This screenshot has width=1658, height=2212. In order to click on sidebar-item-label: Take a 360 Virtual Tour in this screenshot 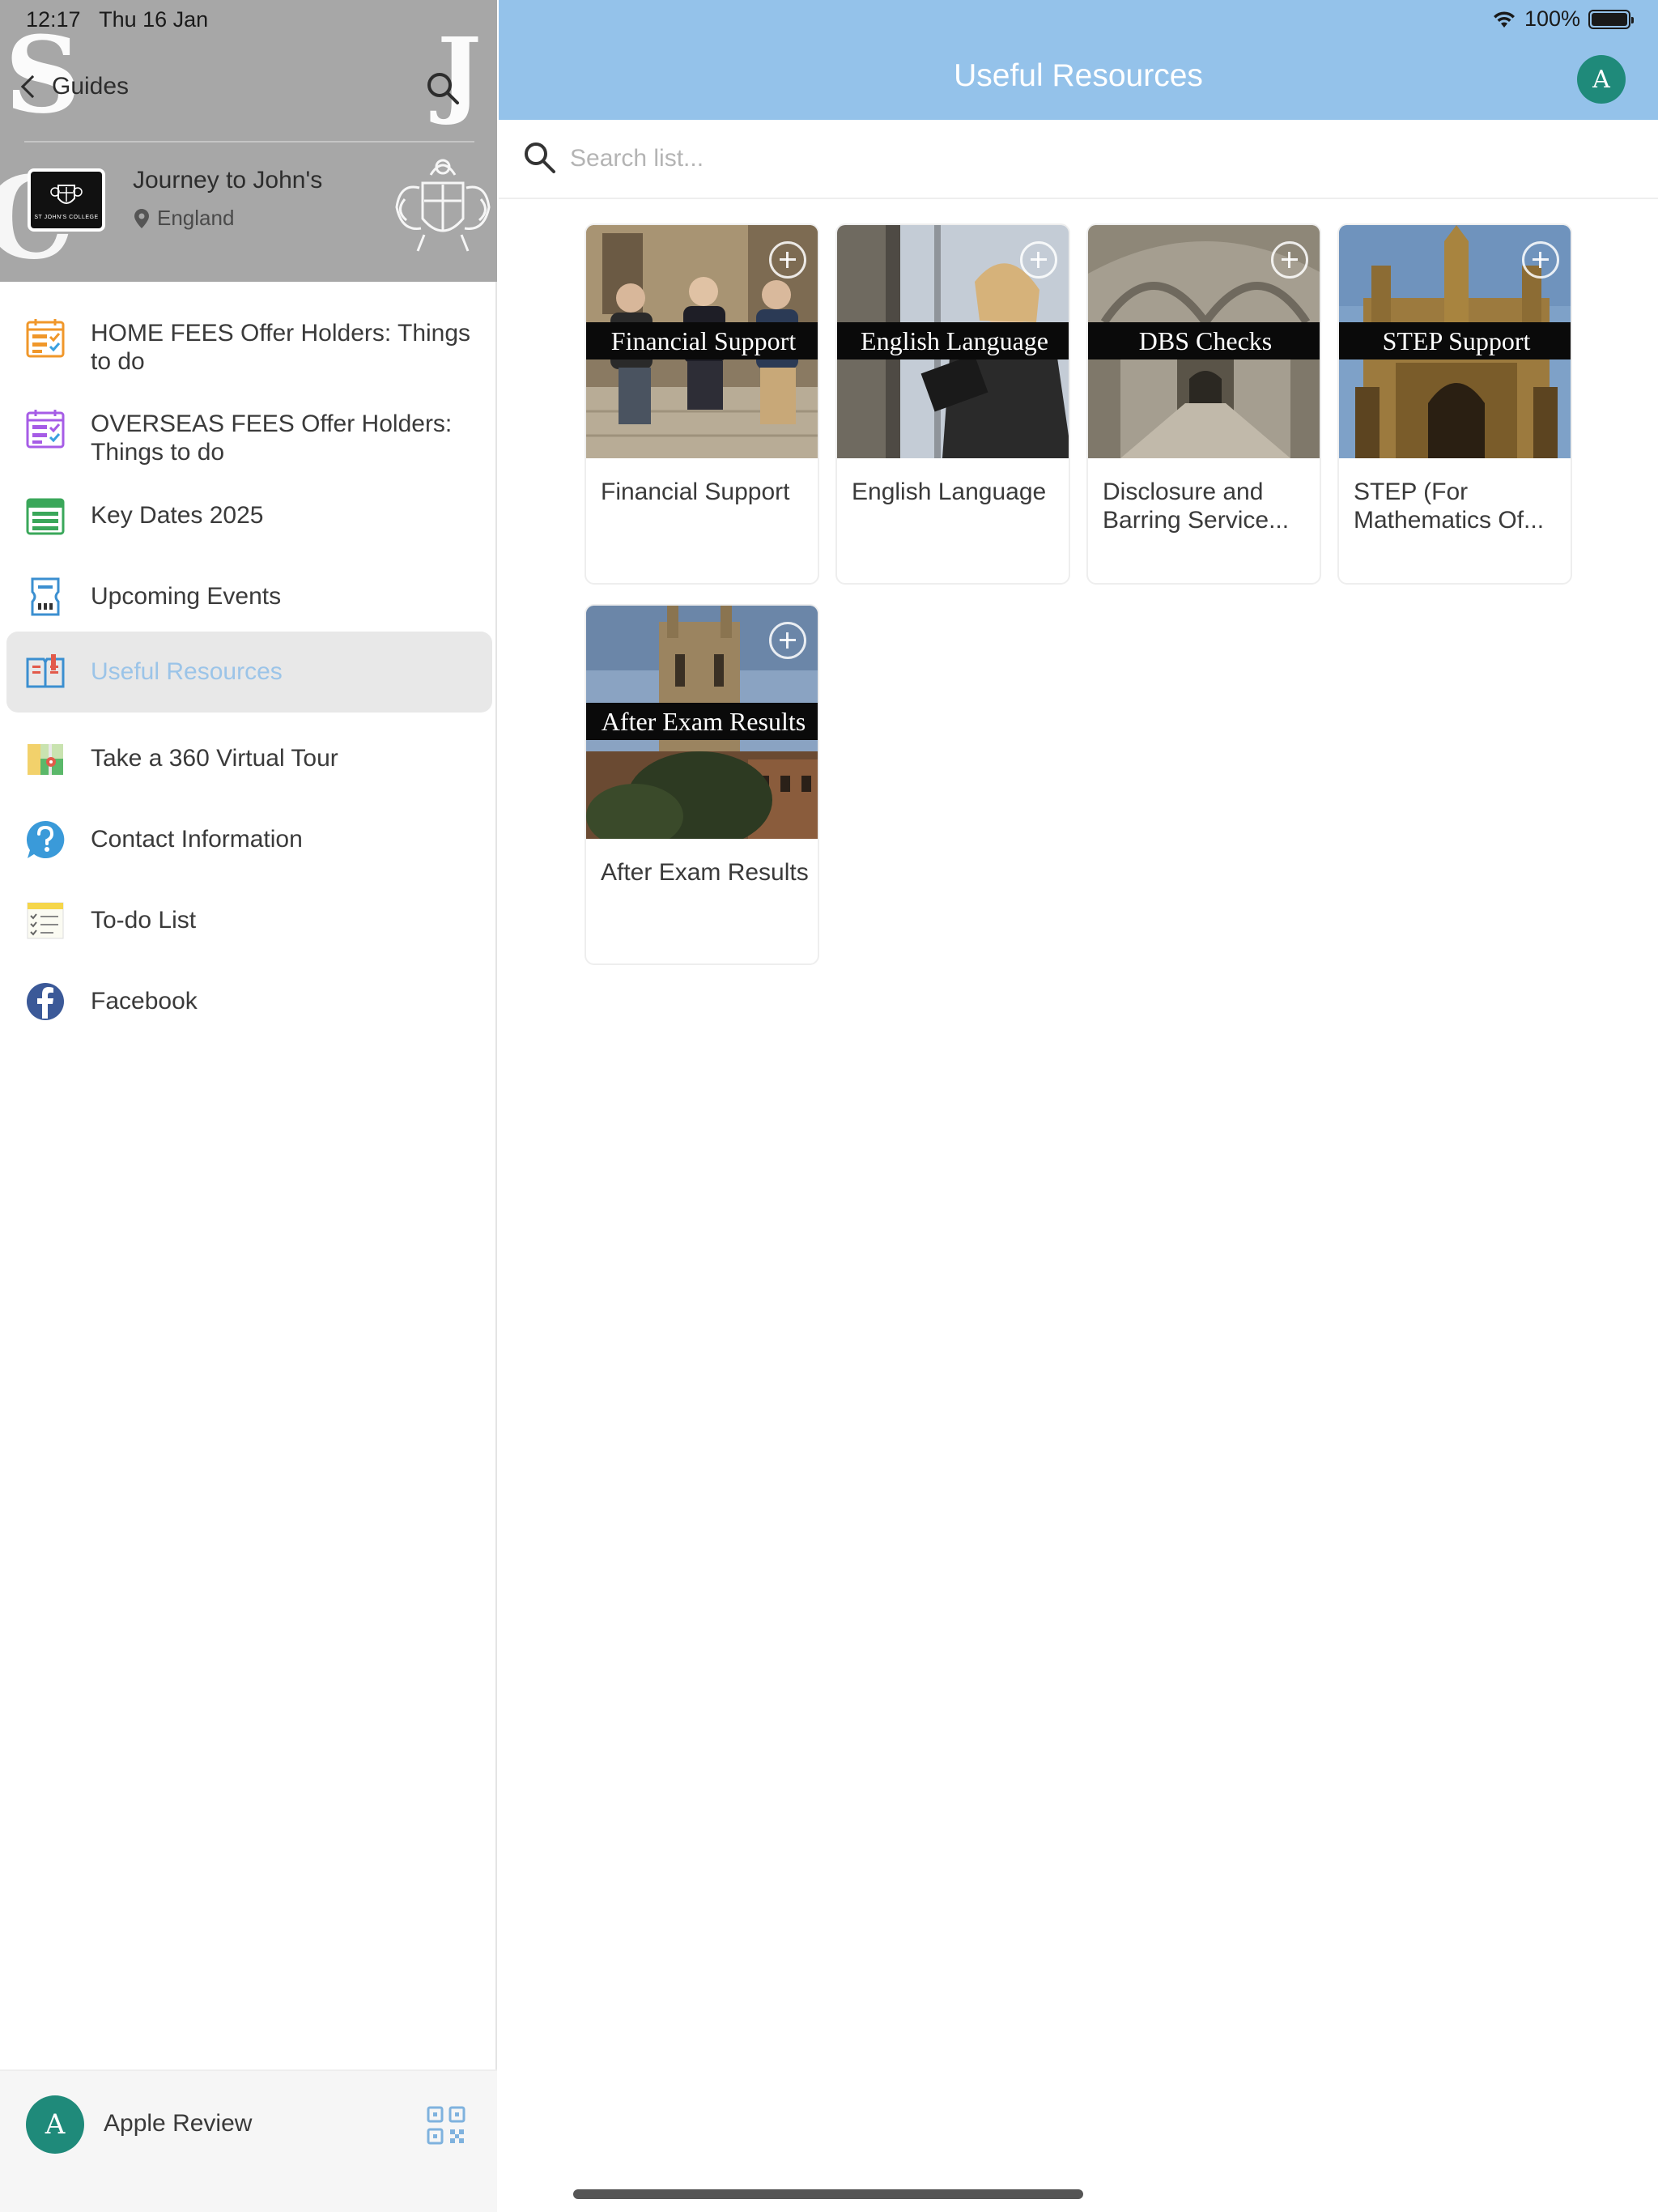, I will do `click(214, 758)`.